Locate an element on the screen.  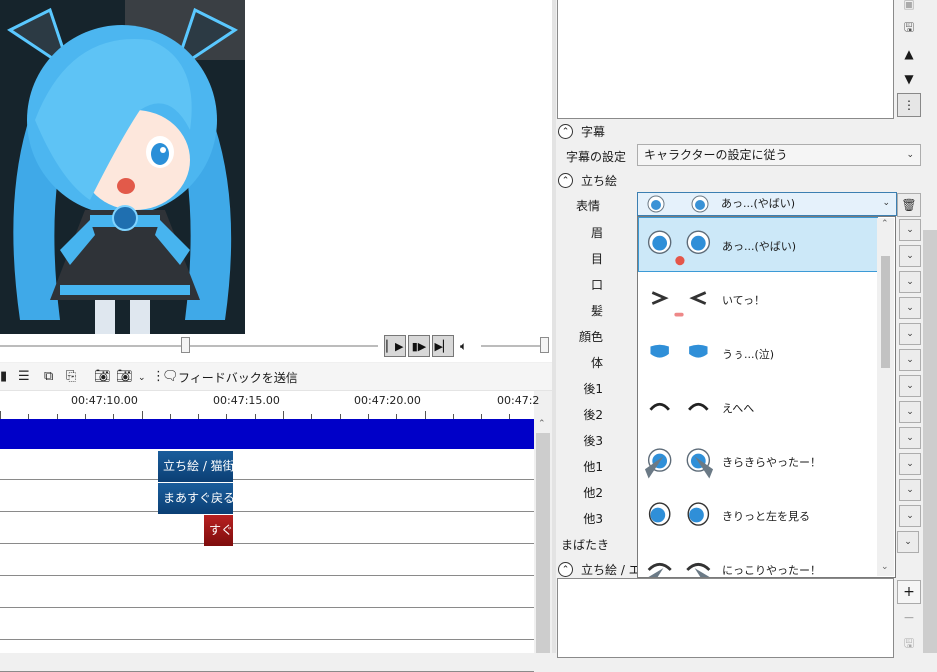
section-title: 立ち絵 is located at coordinates (599, 181).